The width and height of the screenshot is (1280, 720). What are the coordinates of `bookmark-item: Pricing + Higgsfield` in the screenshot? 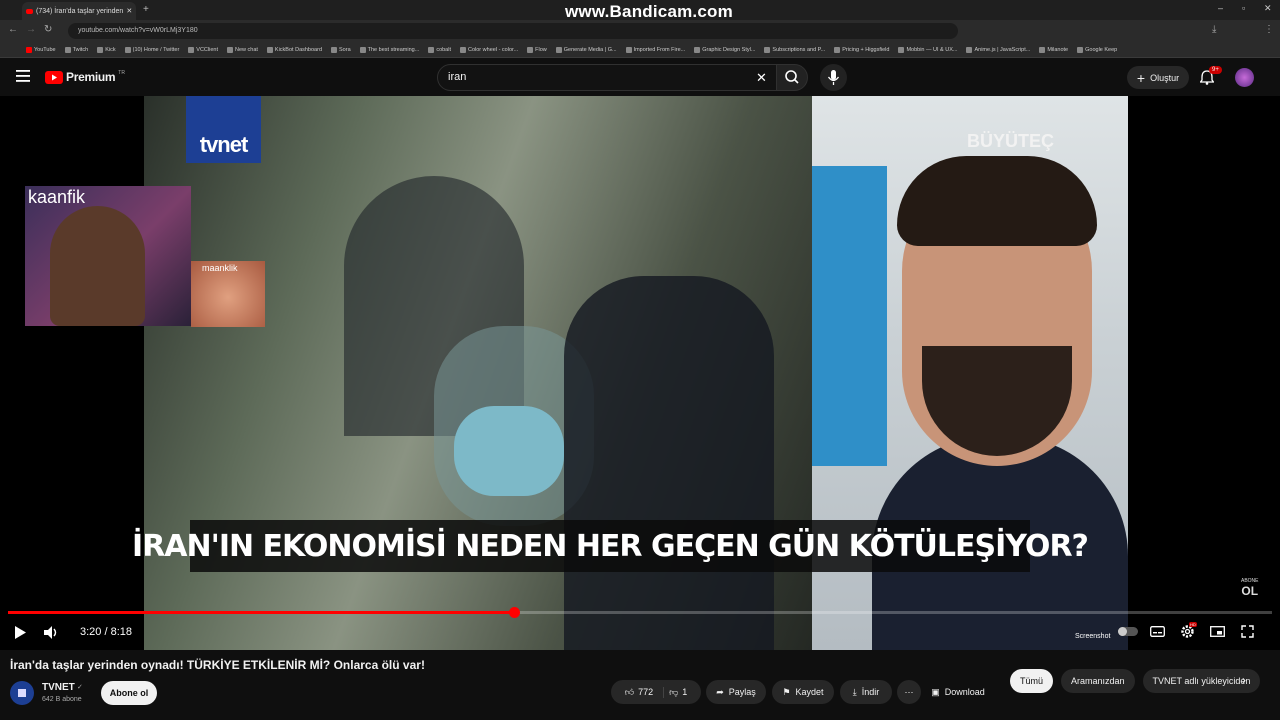 It's located at (862, 49).